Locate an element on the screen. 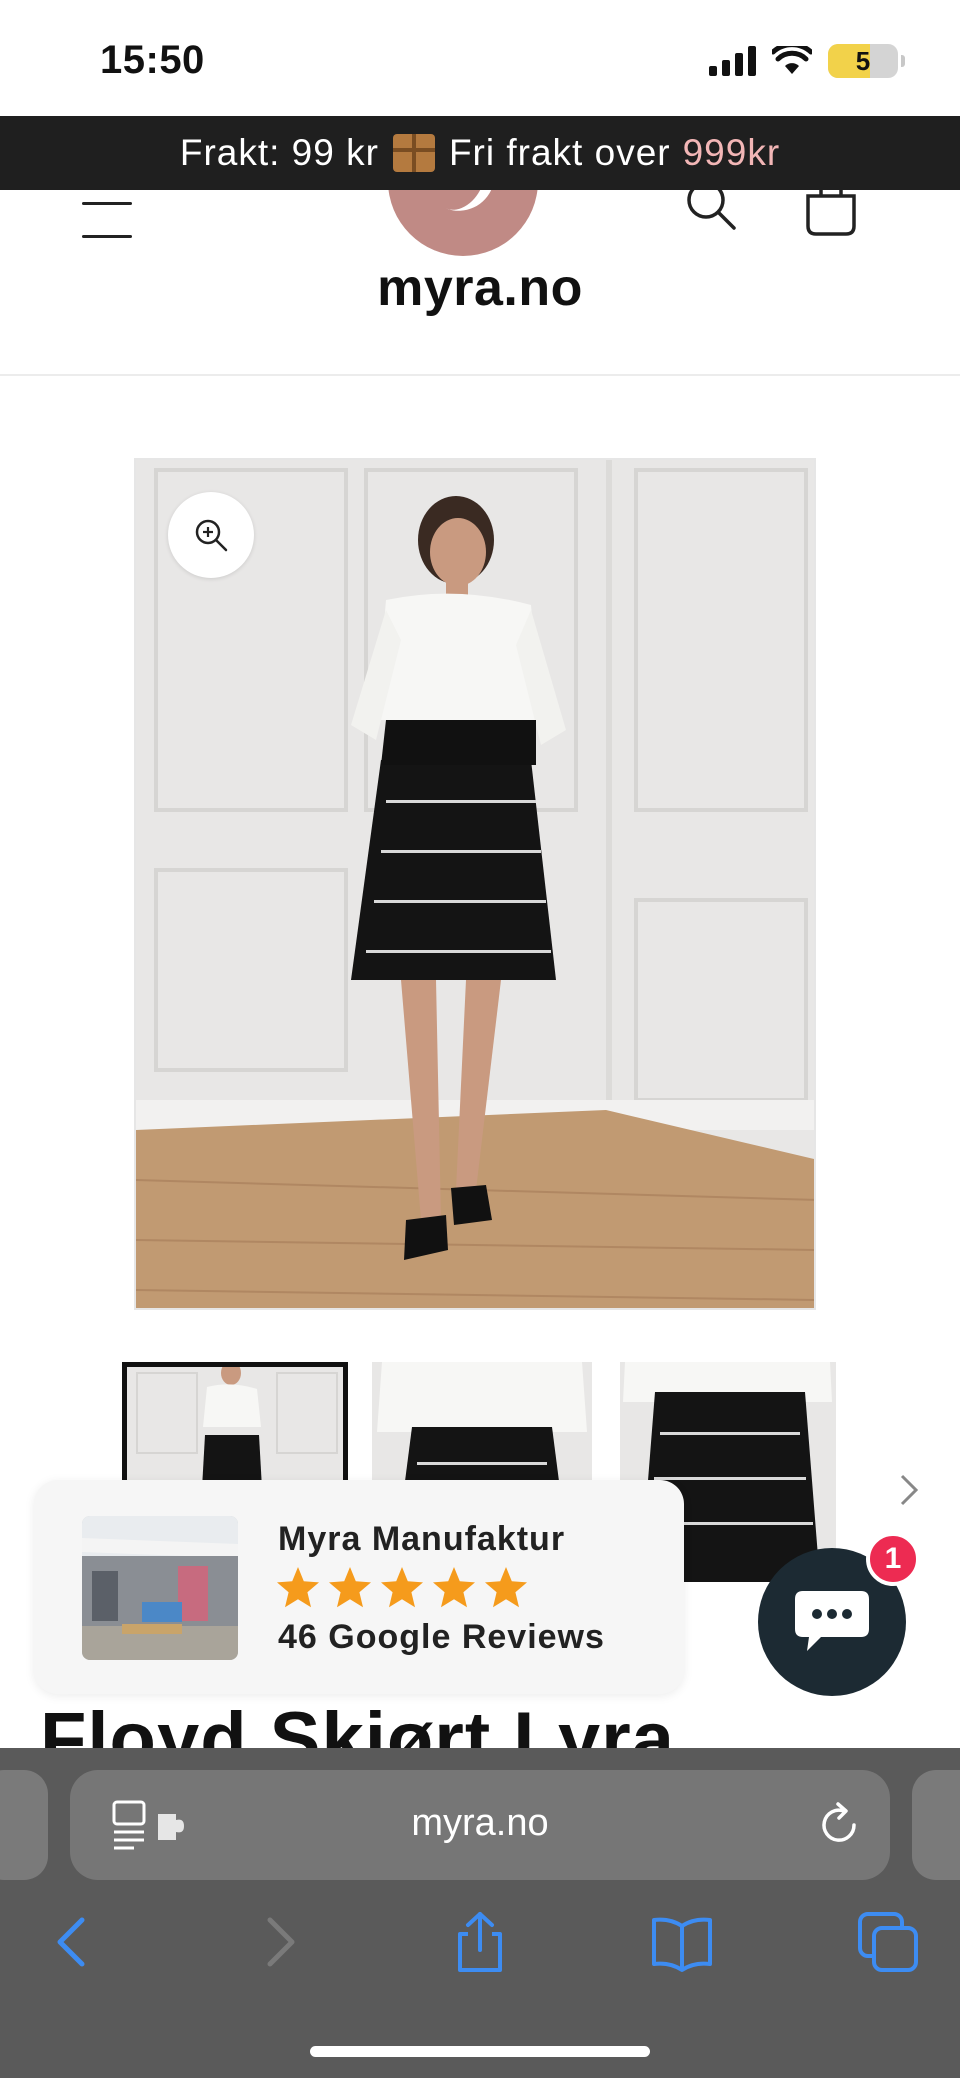 This screenshot has width=960, height=2078. zoom-button is located at coordinates (211, 535).